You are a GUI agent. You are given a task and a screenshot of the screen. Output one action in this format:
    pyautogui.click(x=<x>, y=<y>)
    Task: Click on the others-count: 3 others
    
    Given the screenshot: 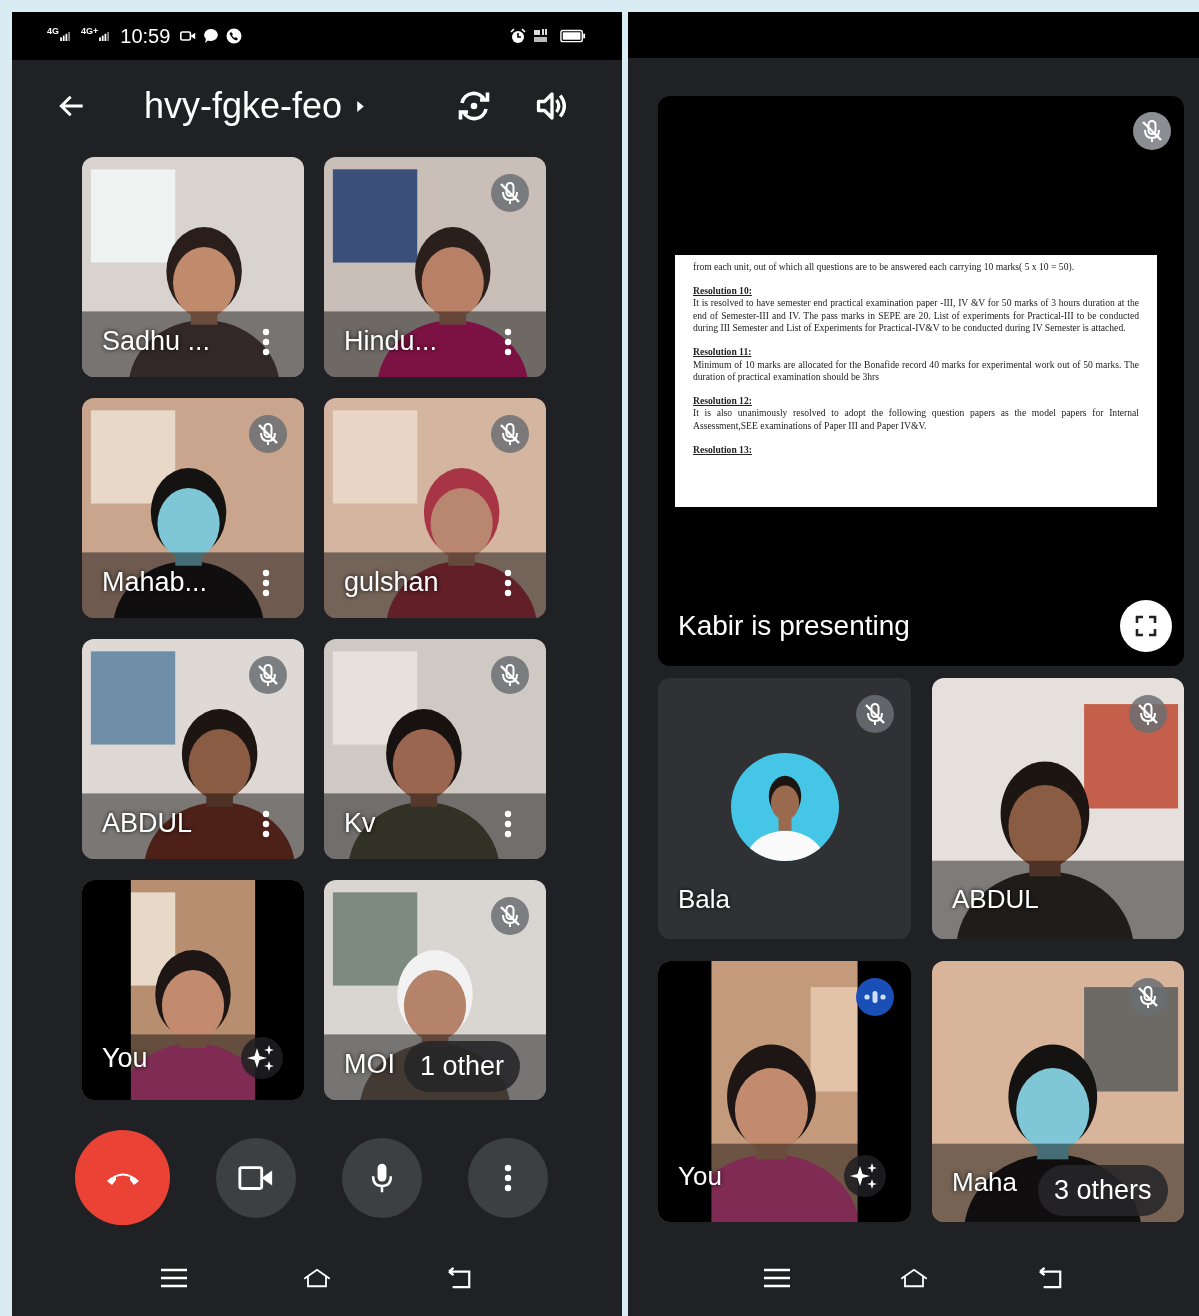 What is the action you would take?
    pyautogui.click(x=1103, y=1190)
    